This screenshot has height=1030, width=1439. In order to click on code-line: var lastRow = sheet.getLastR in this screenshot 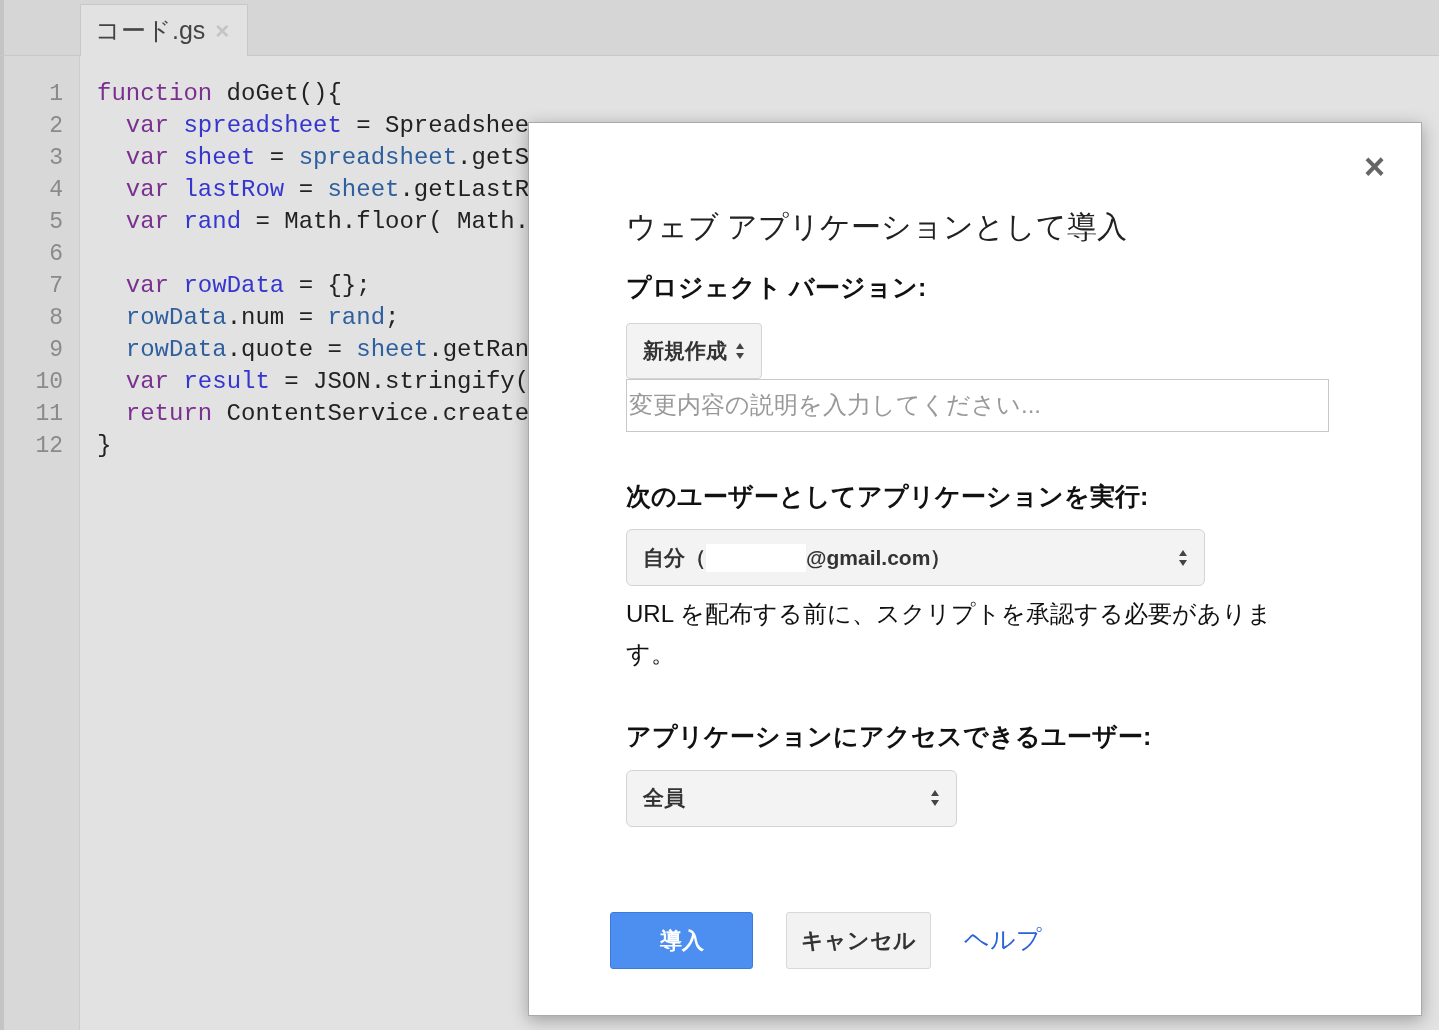, I will do `click(327, 189)`.